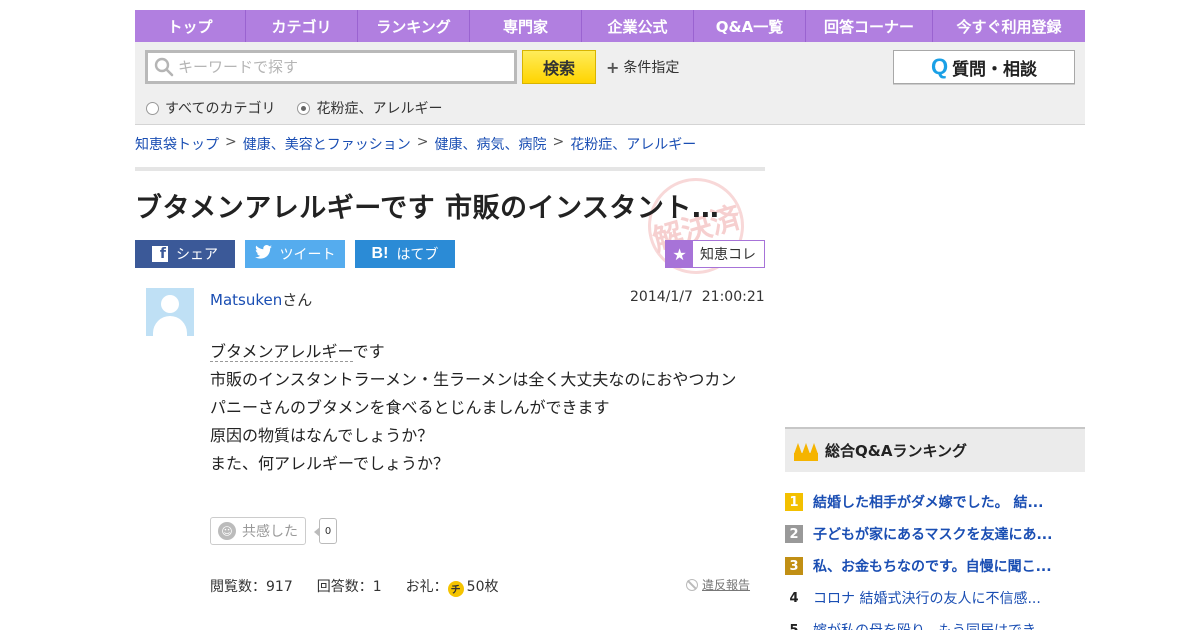 This screenshot has width=1200, height=630. What do you see at coordinates (455, 588) in the screenshot?
I see `coin-icon: チ` at bounding box center [455, 588].